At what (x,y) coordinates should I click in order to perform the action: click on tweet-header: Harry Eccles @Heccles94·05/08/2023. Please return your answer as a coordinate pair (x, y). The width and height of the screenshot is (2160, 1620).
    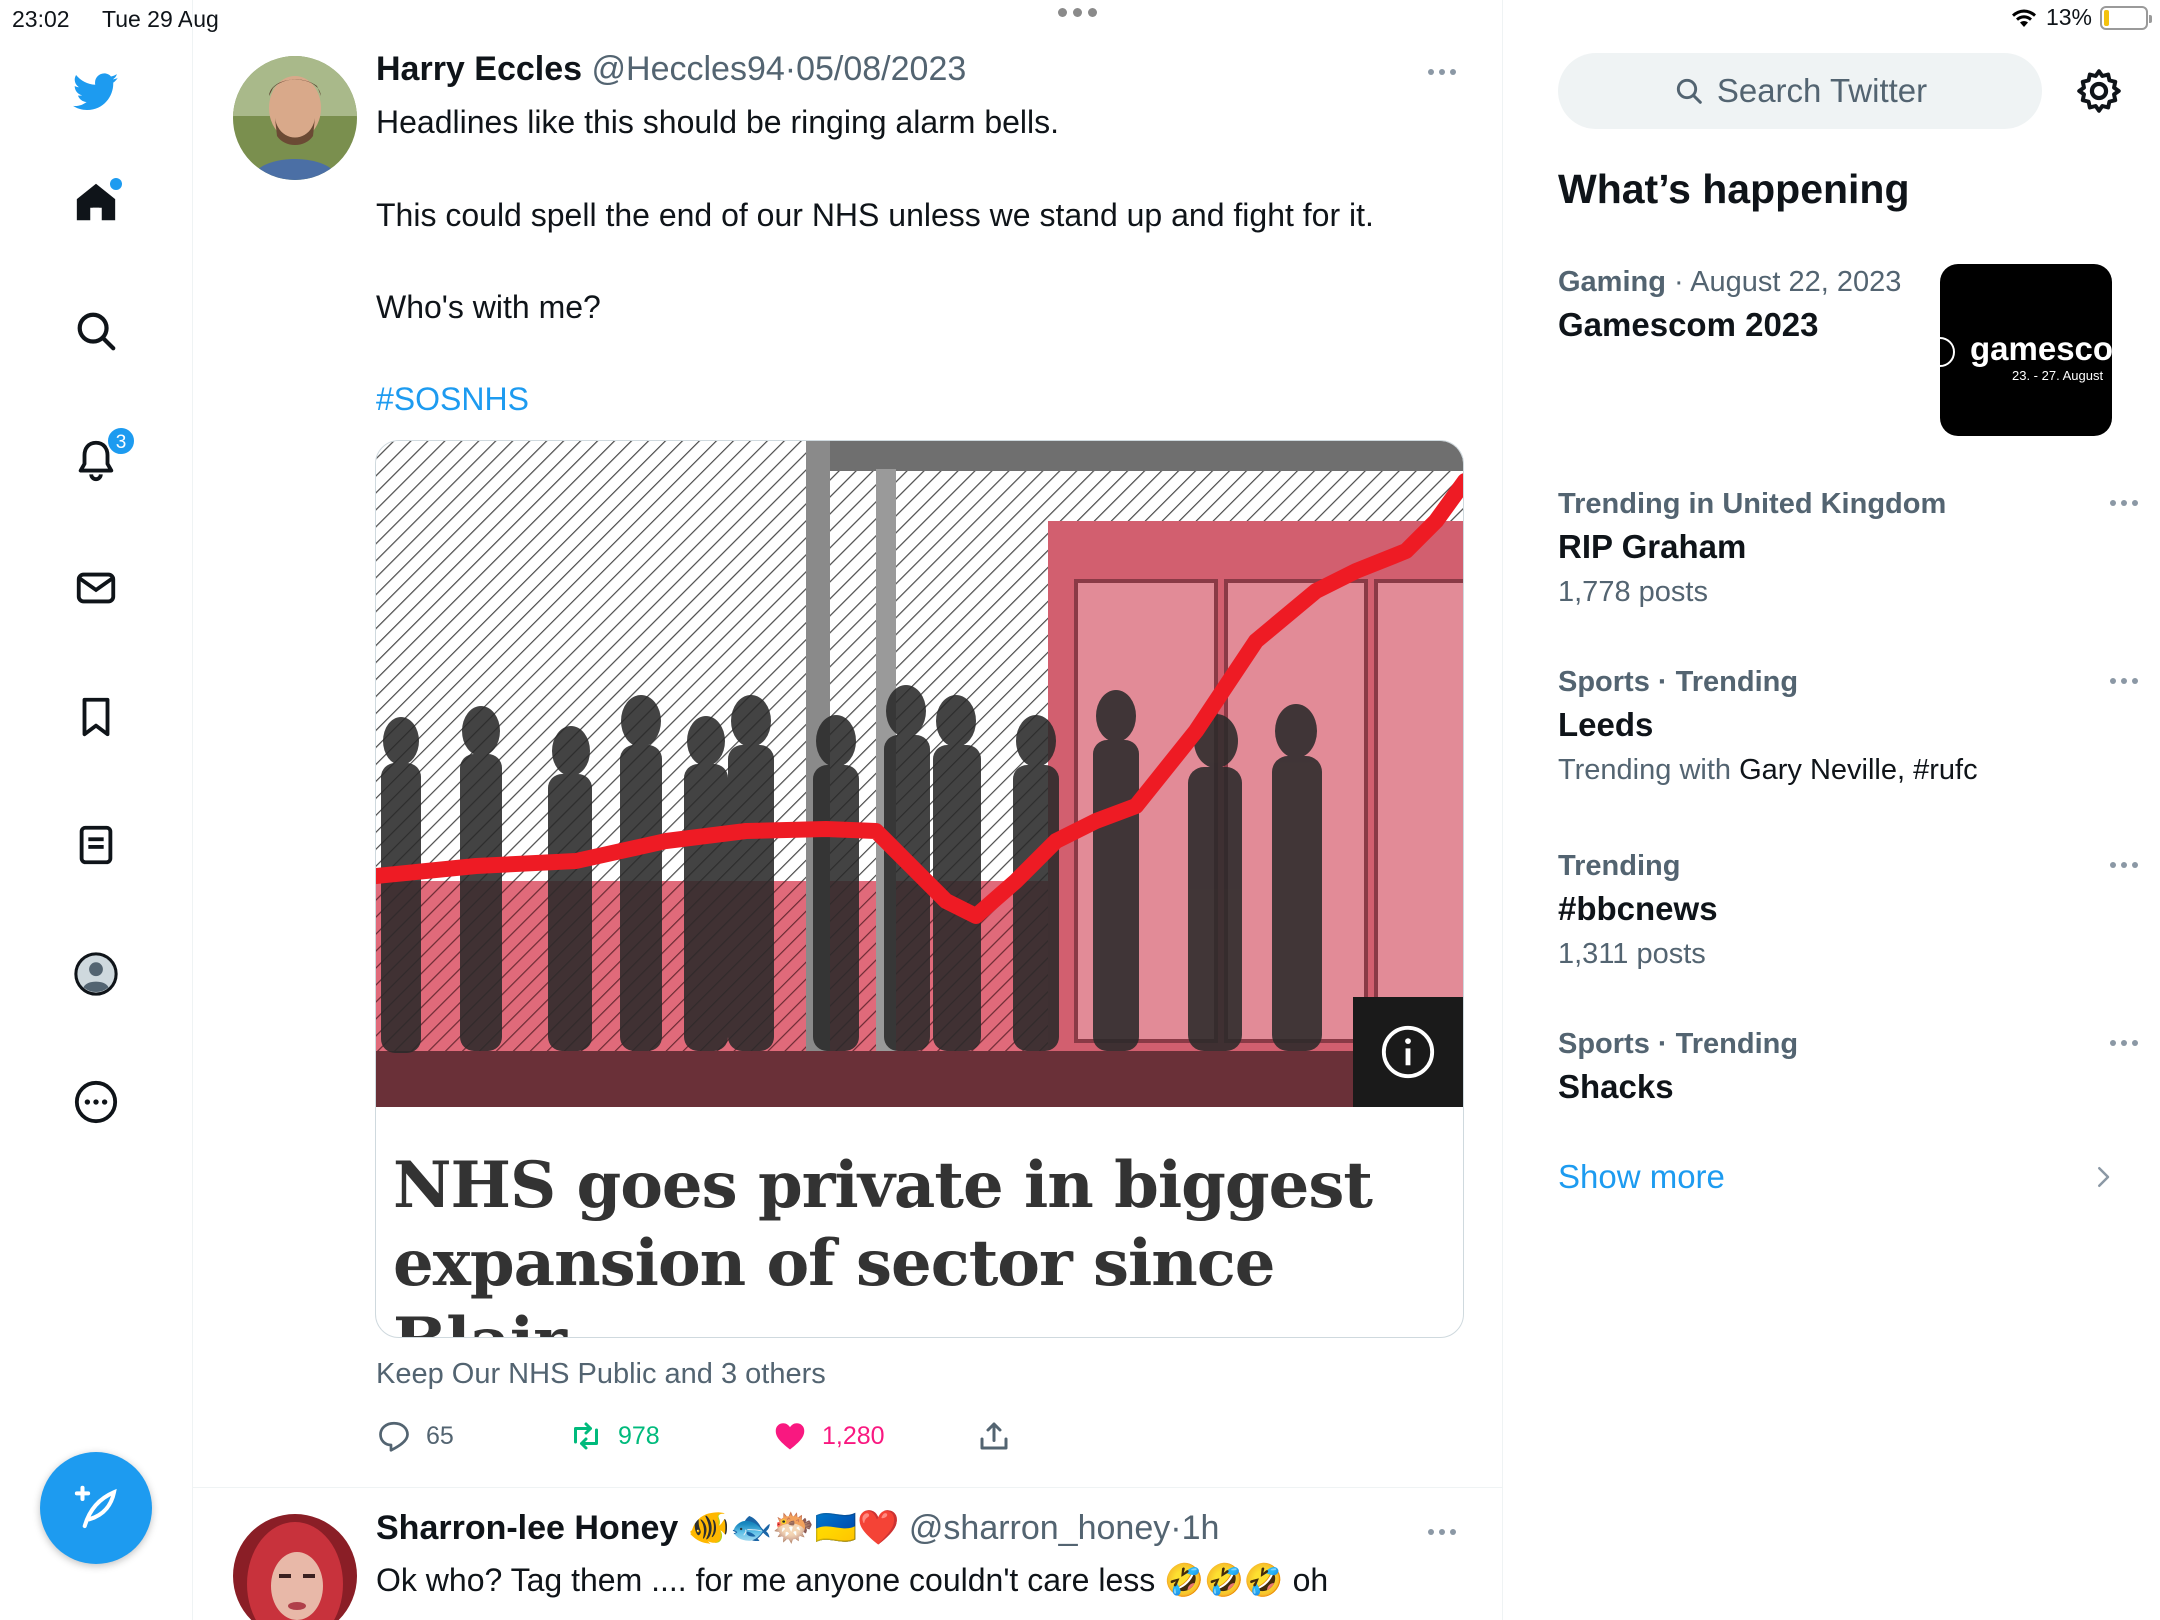
    Looking at the image, I should click on (671, 69).